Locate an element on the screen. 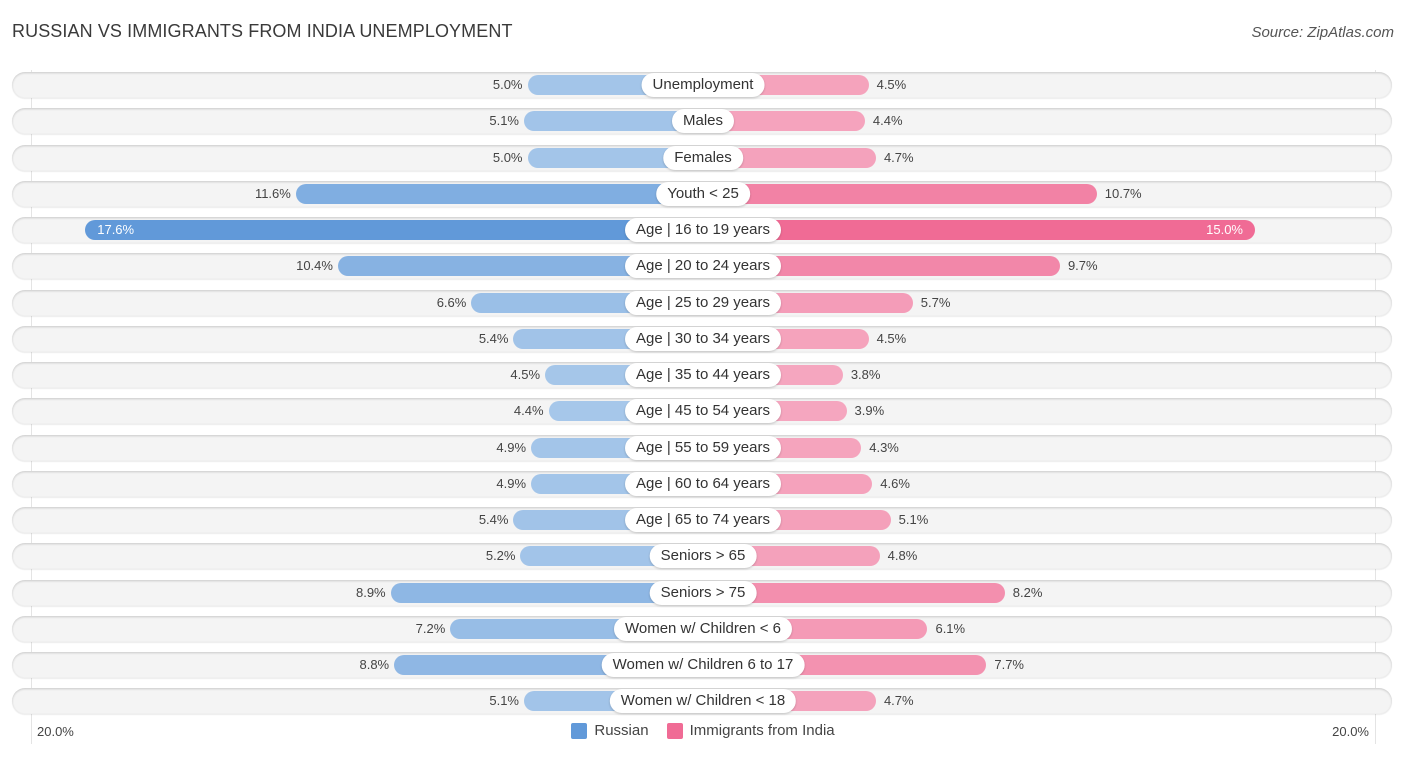 The image size is (1406, 757). value-label-russian: 11.6% is located at coordinates (272, 193).